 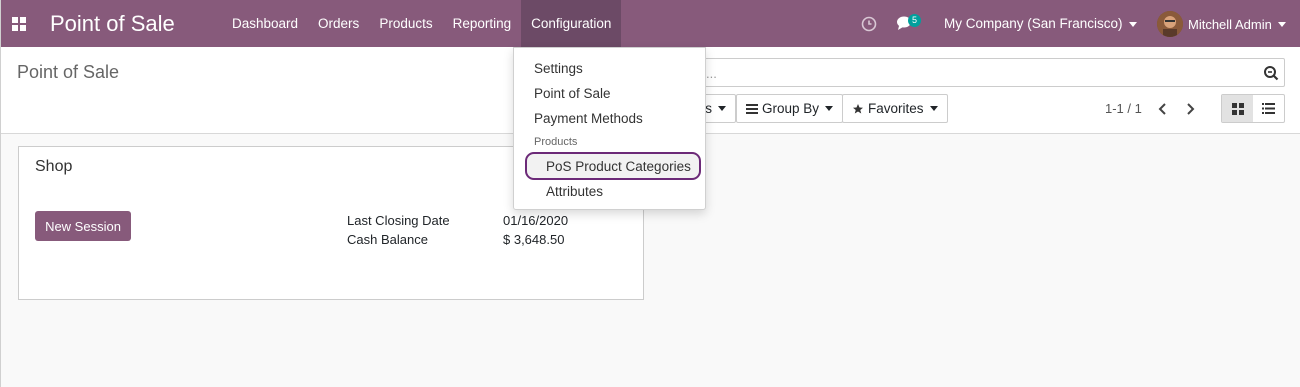 I want to click on list-view-icon, so click(x=1268, y=108).